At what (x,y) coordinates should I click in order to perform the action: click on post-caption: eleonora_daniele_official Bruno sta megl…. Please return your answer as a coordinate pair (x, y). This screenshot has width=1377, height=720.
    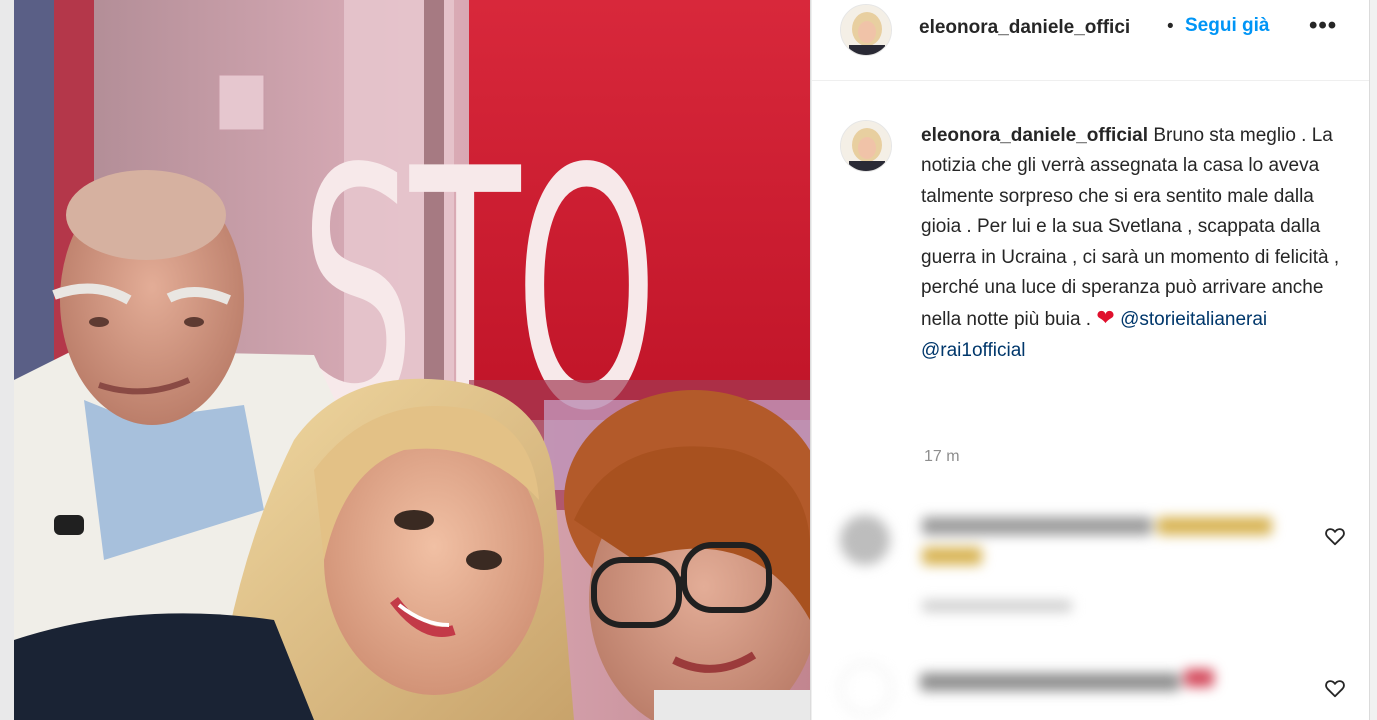
    Looking at the image, I should click on (1131, 243).